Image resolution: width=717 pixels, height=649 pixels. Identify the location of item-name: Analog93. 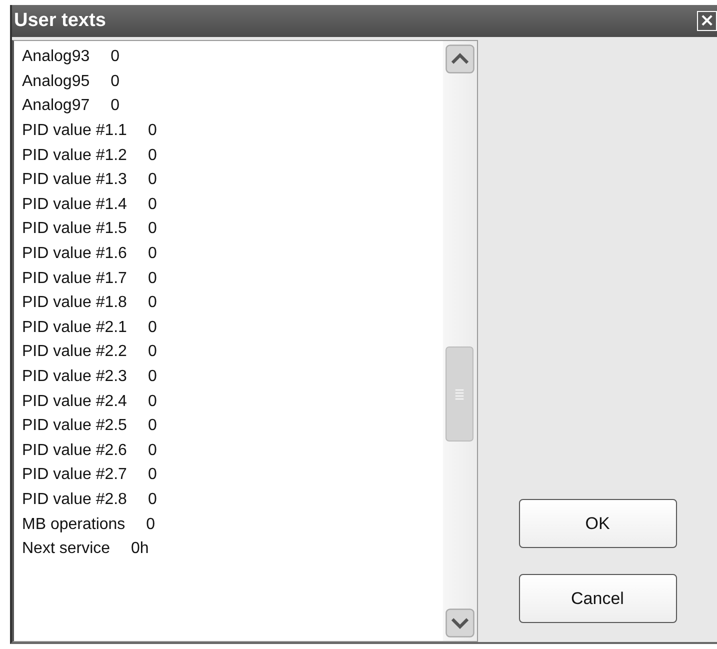
(56, 57).